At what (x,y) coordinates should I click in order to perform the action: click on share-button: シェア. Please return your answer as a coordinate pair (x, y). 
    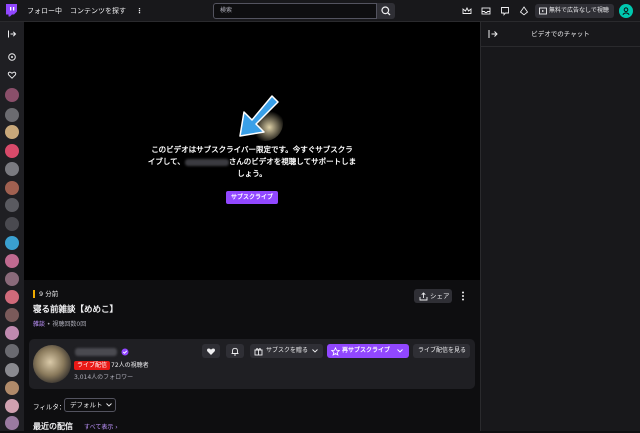
    Looking at the image, I should click on (433, 296).